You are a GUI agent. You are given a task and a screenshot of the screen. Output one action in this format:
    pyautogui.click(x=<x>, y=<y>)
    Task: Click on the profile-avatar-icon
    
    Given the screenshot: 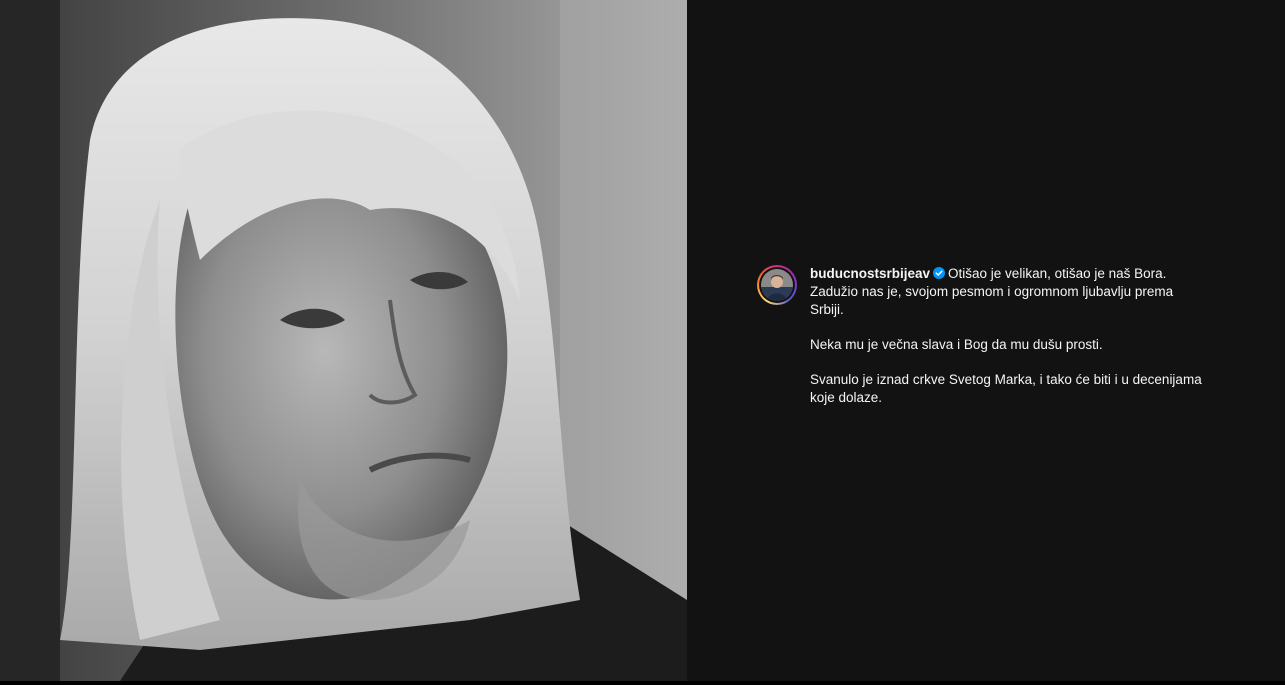 What is the action you would take?
    pyautogui.click(x=777, y=285)
    